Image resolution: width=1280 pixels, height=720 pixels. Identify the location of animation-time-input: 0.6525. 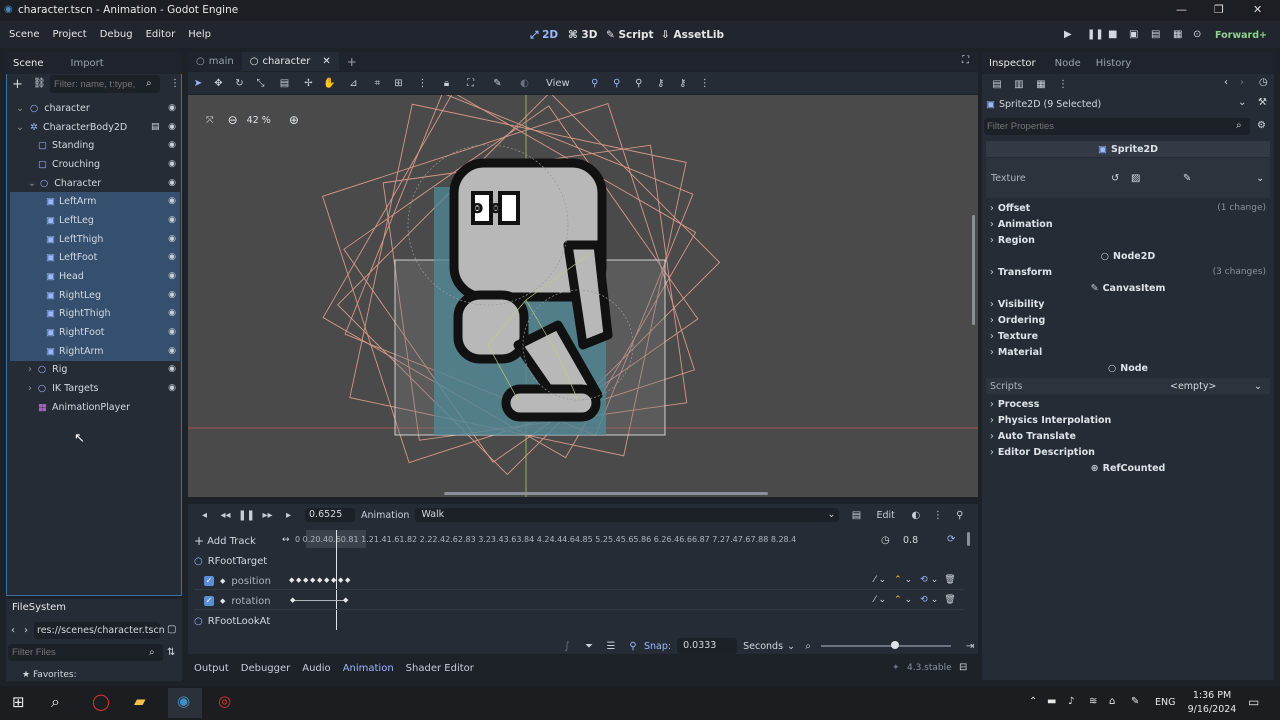
(330, 515).